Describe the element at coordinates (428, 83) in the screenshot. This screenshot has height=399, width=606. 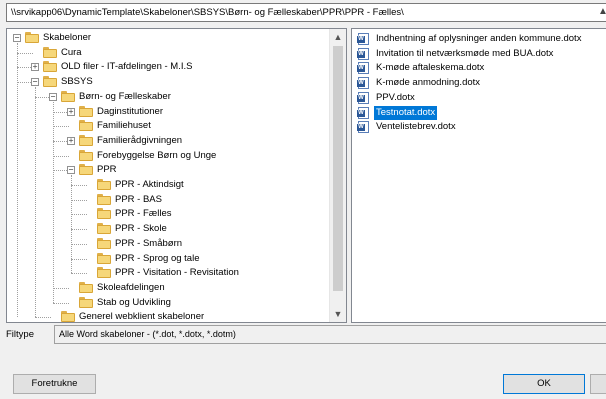
I see `file-item-label: K-møde anmodning.dotx` at that location.